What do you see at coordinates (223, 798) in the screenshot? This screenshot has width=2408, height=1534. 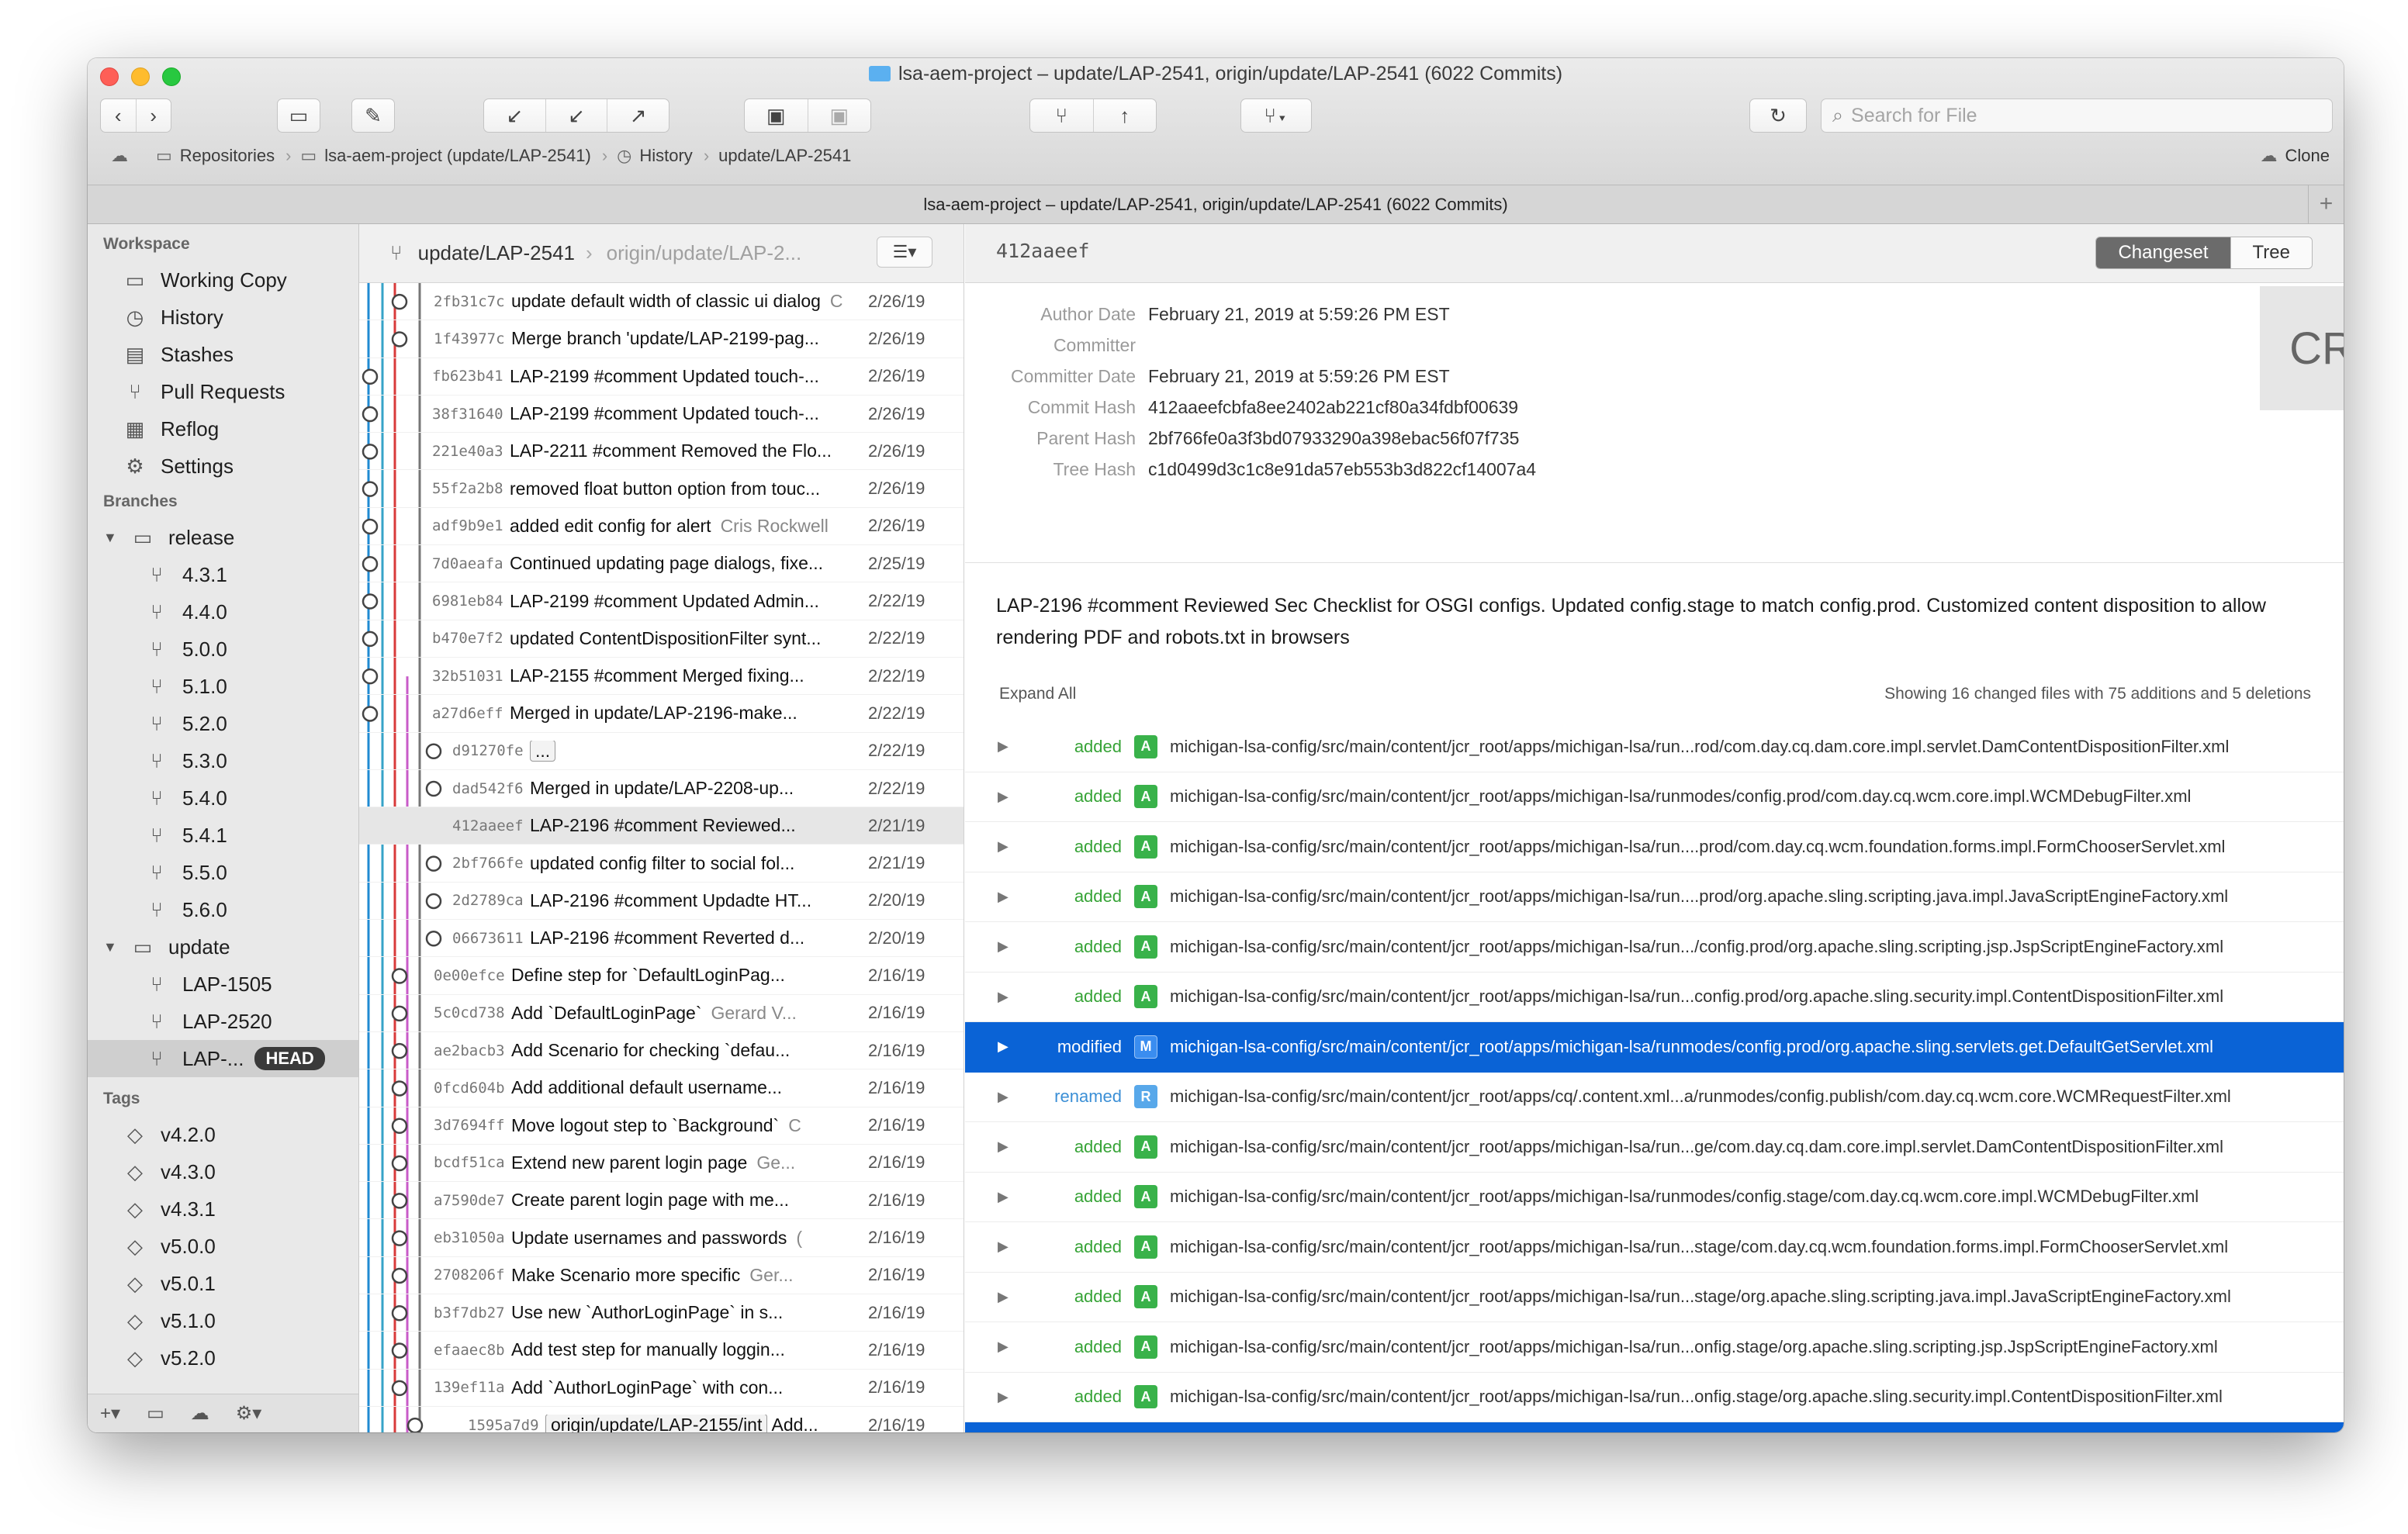 I see `sidebar-branch-release-6: ⑂ 5.4.0` at bounding box center [223, 798].